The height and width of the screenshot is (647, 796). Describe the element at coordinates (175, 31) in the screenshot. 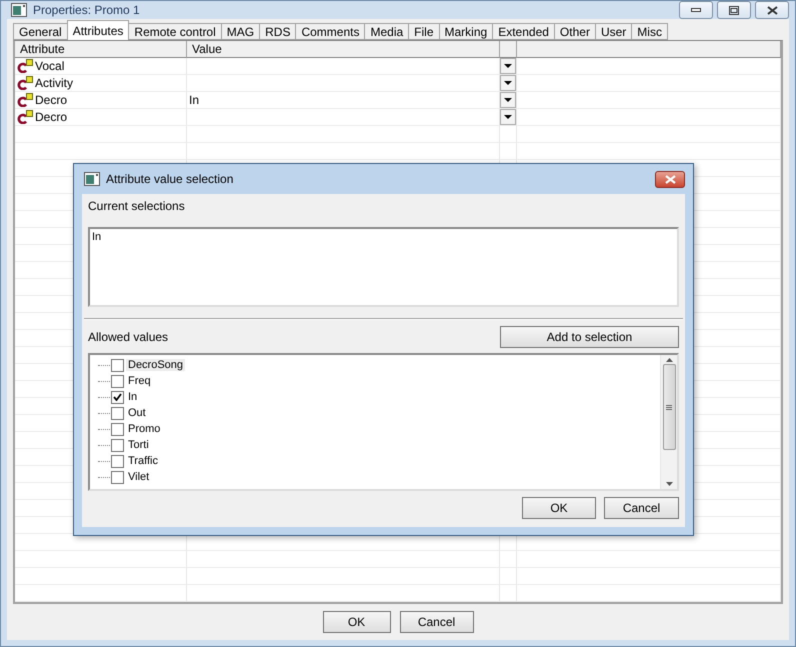

I see `tab: Remote control` at that location.